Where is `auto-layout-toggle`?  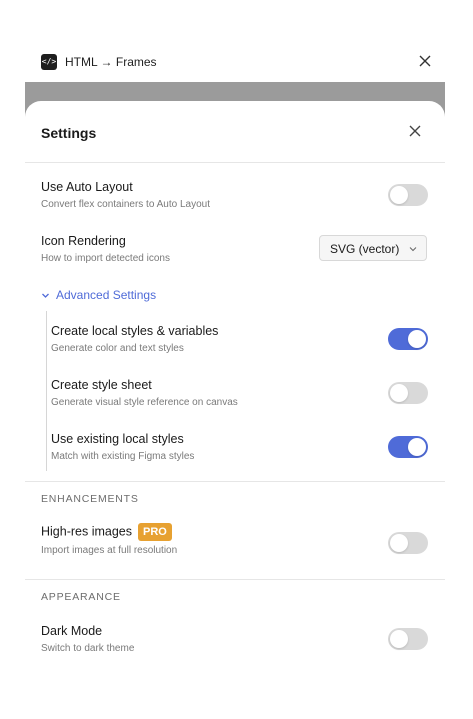
auto-layout-toggle is located at coordinates (408, 195).